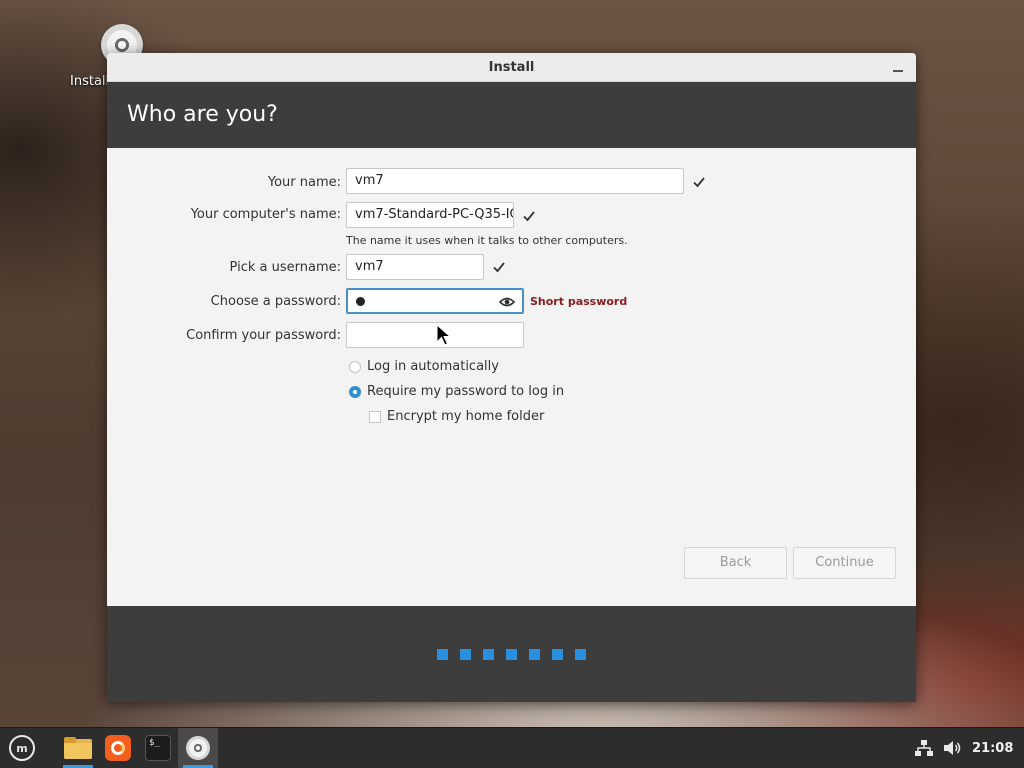 The width and height of the screenshot is (1024, 768). I want to click on firefox-launcher, so click(118, 748).